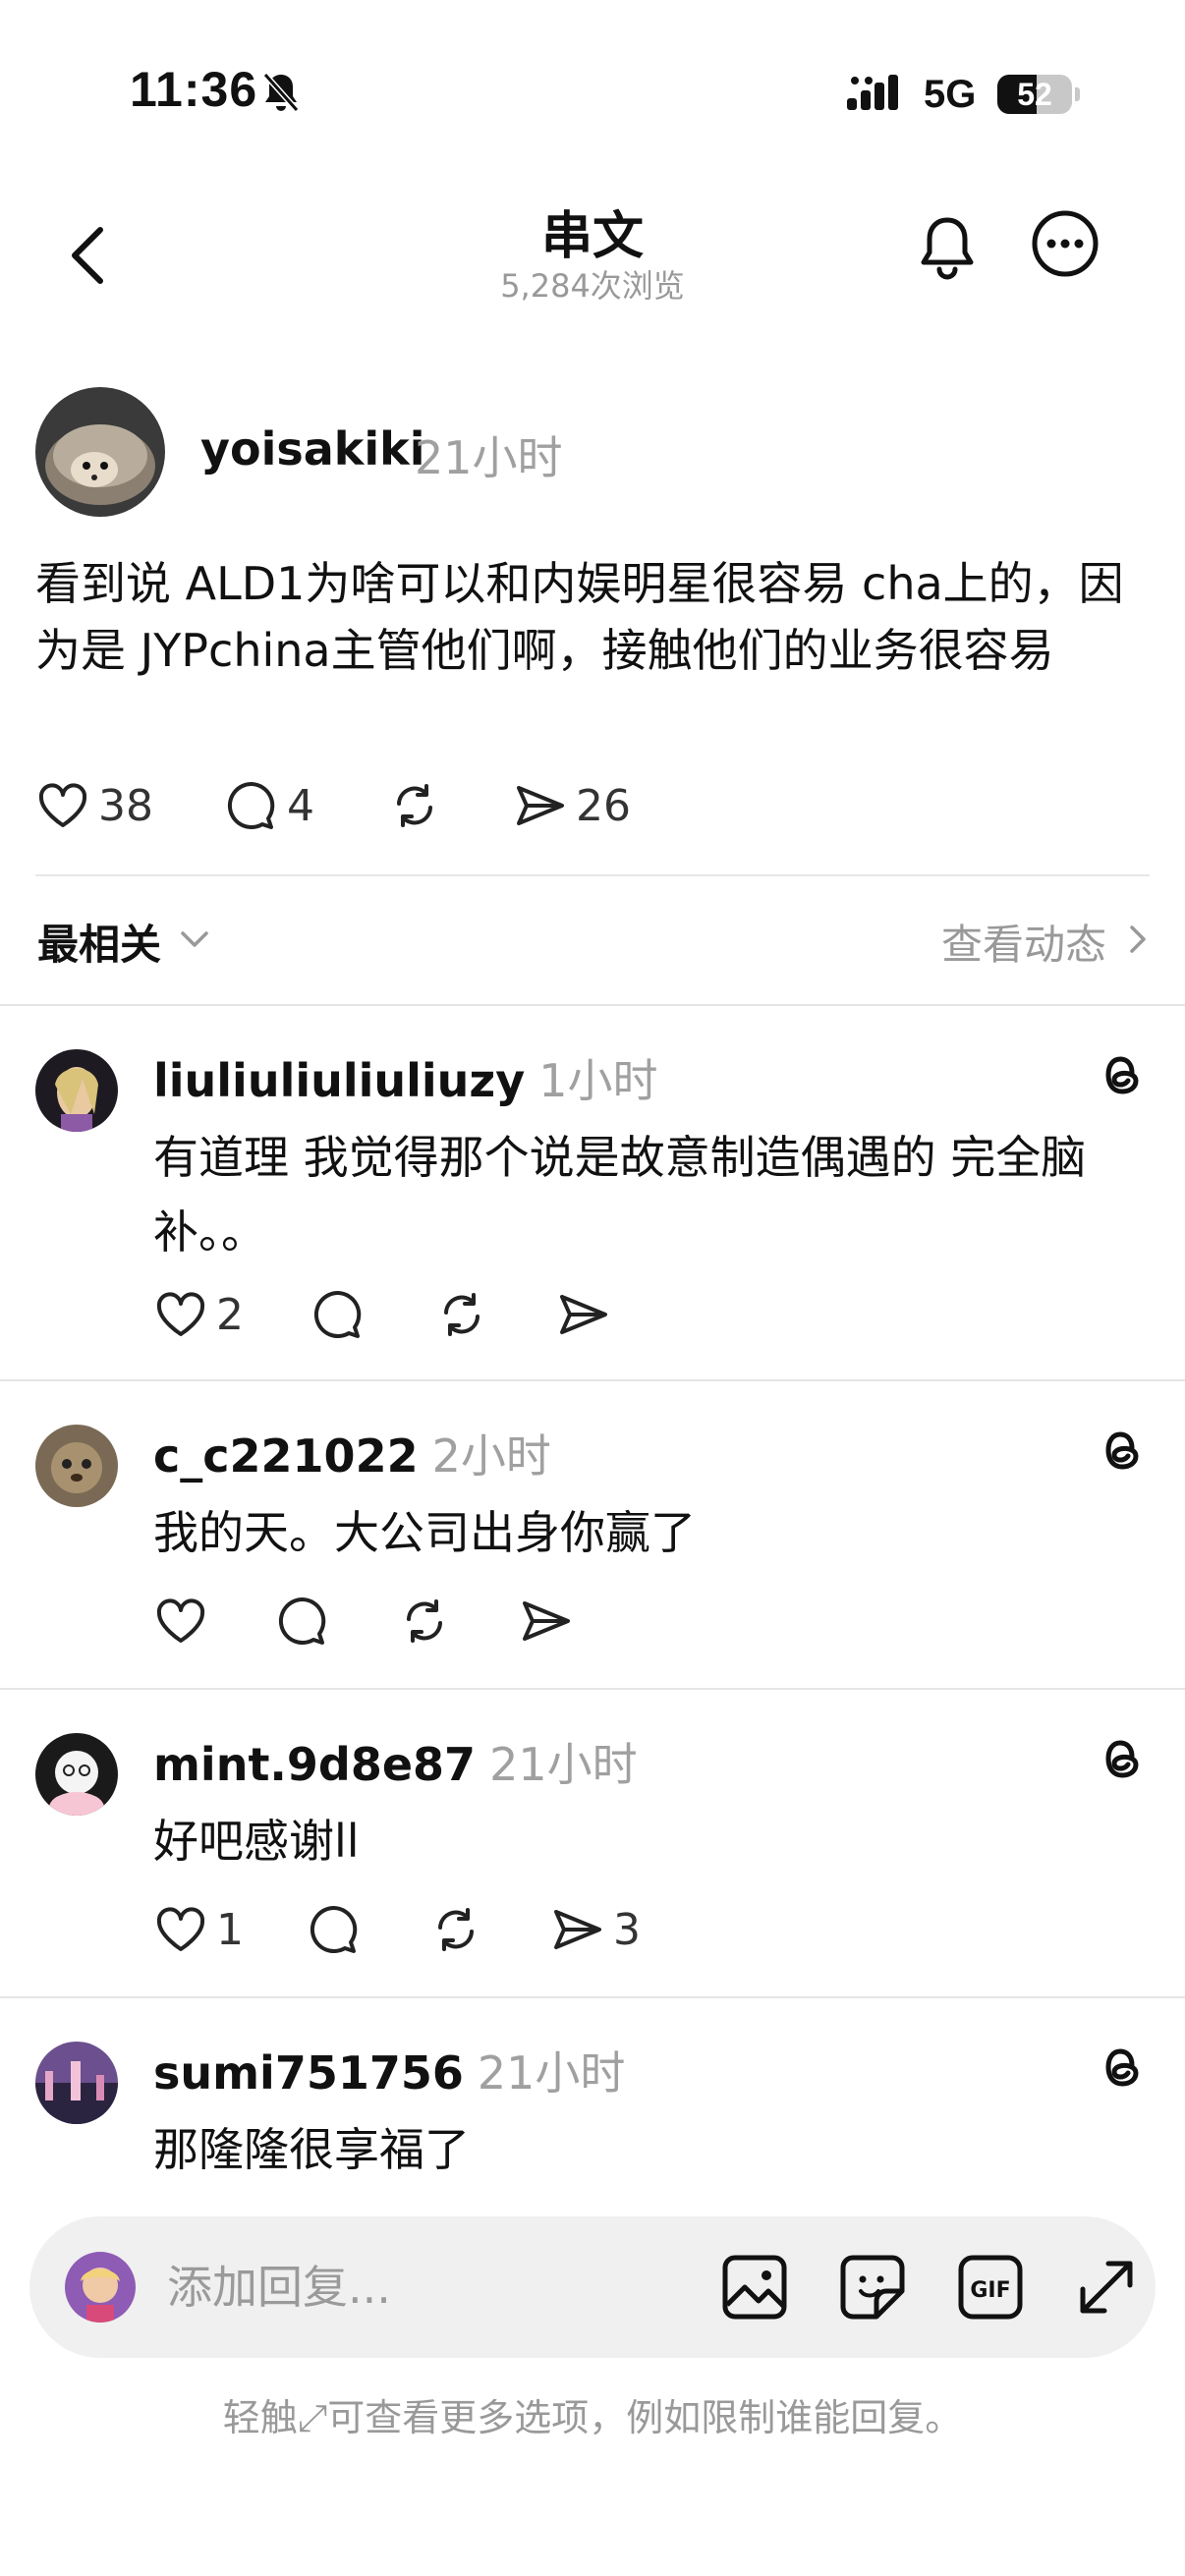  I want to click on view-activity-link: 查看动态, so click(1024, 942).